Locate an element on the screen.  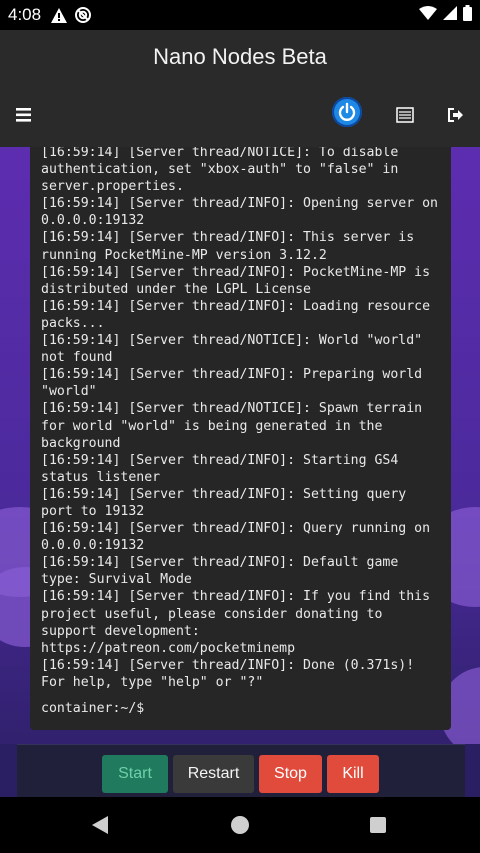
console-prompt: container:~/$ is located at coordinates (92, 708).